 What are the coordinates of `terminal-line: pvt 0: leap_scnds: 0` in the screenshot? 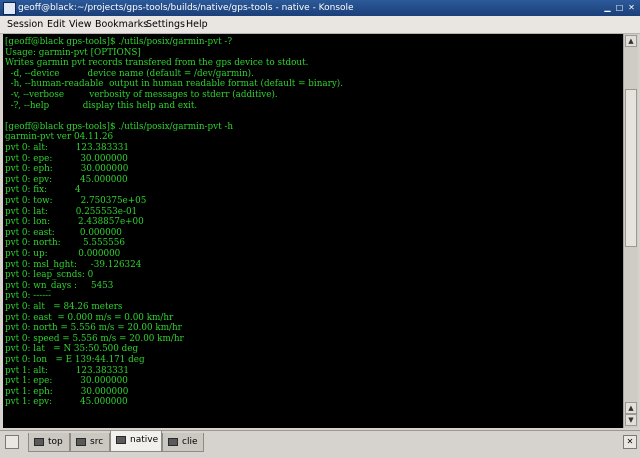 It's located at (49, 275).